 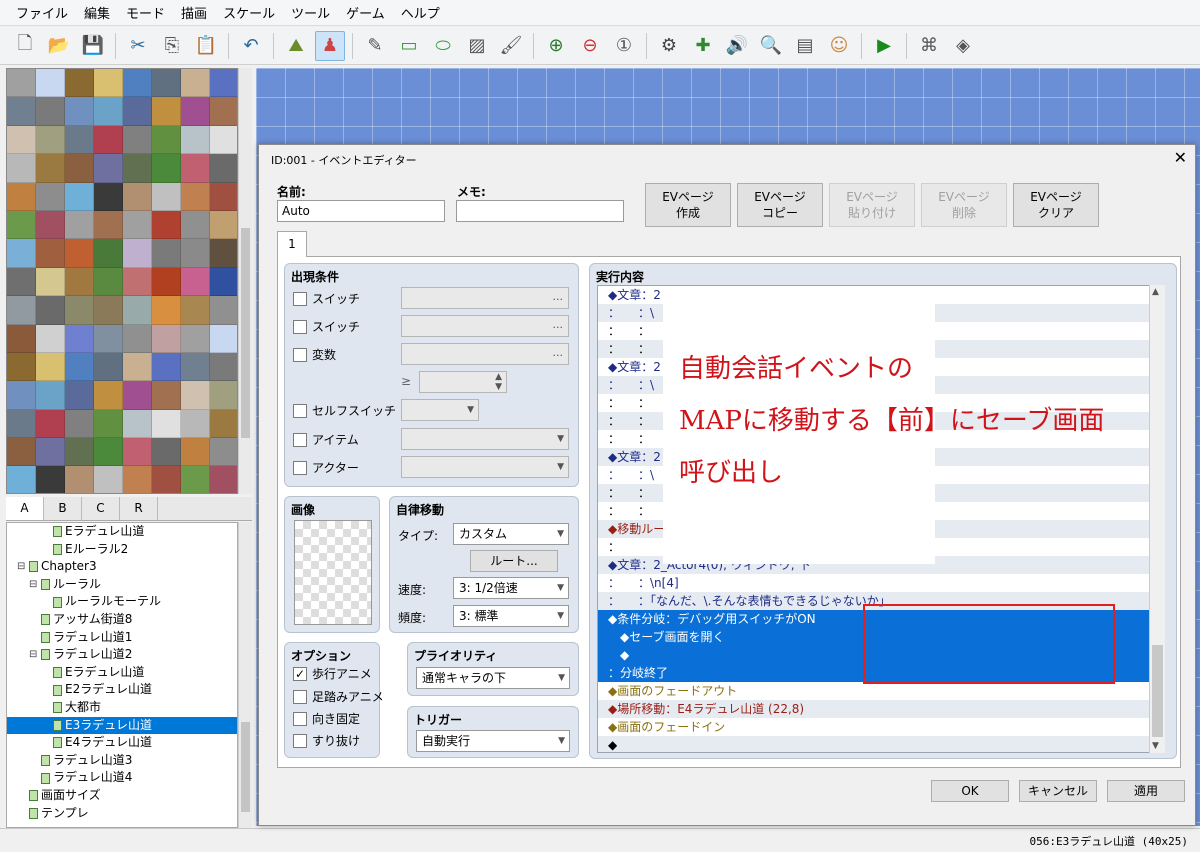 I want to click on database-icon: ▤, so click(x=805, y=46).